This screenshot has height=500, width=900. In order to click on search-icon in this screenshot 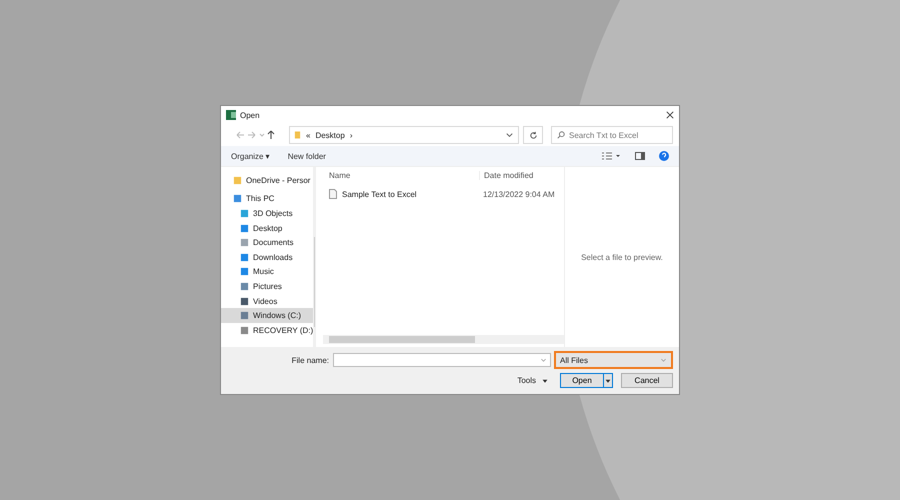, I will do `click(561, 135)`.